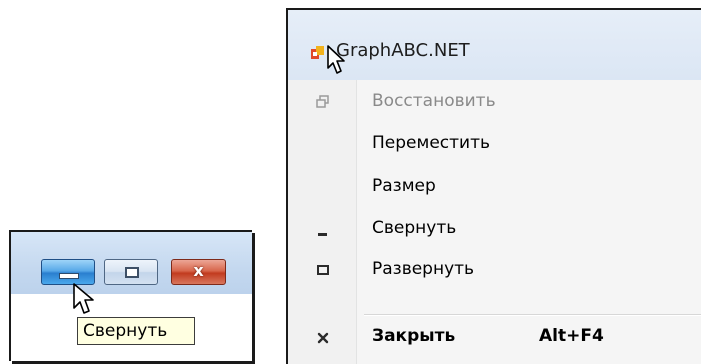  What do you see at coordinates (494, 45) in the screenshot?
I see `window-titlebar: GraphABC.NET` at bounding box center [494, 45].